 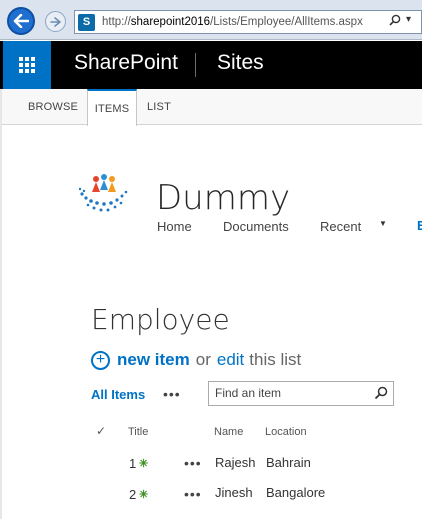 I want to click on site-favicon-icon: S, so click(x=86, y=22).